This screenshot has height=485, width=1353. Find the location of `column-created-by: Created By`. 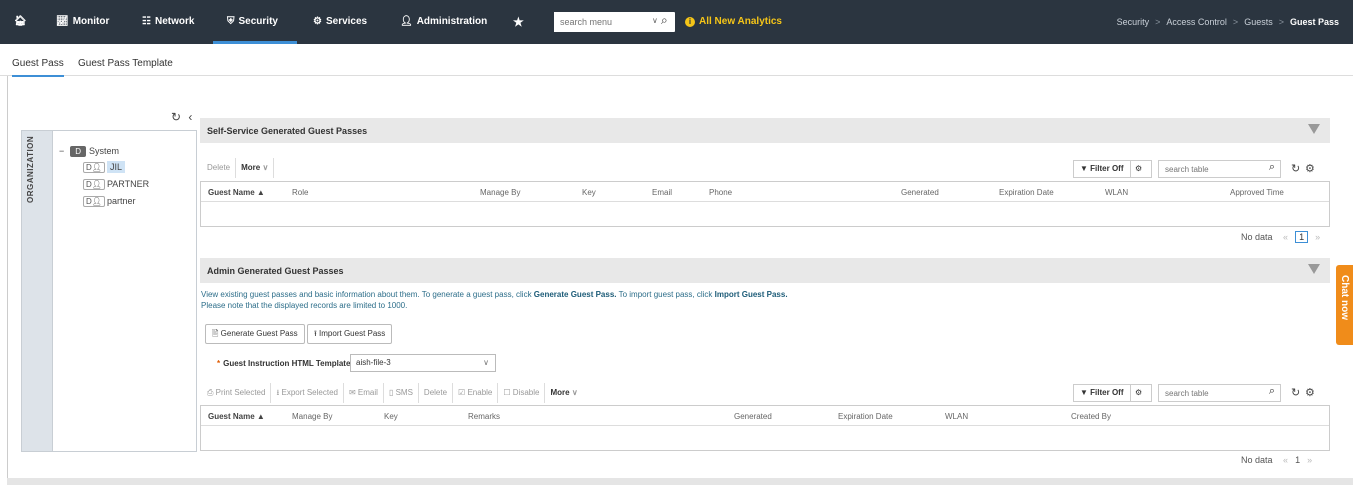

column-created-by: Created By is located at coordinates (1091, 416).